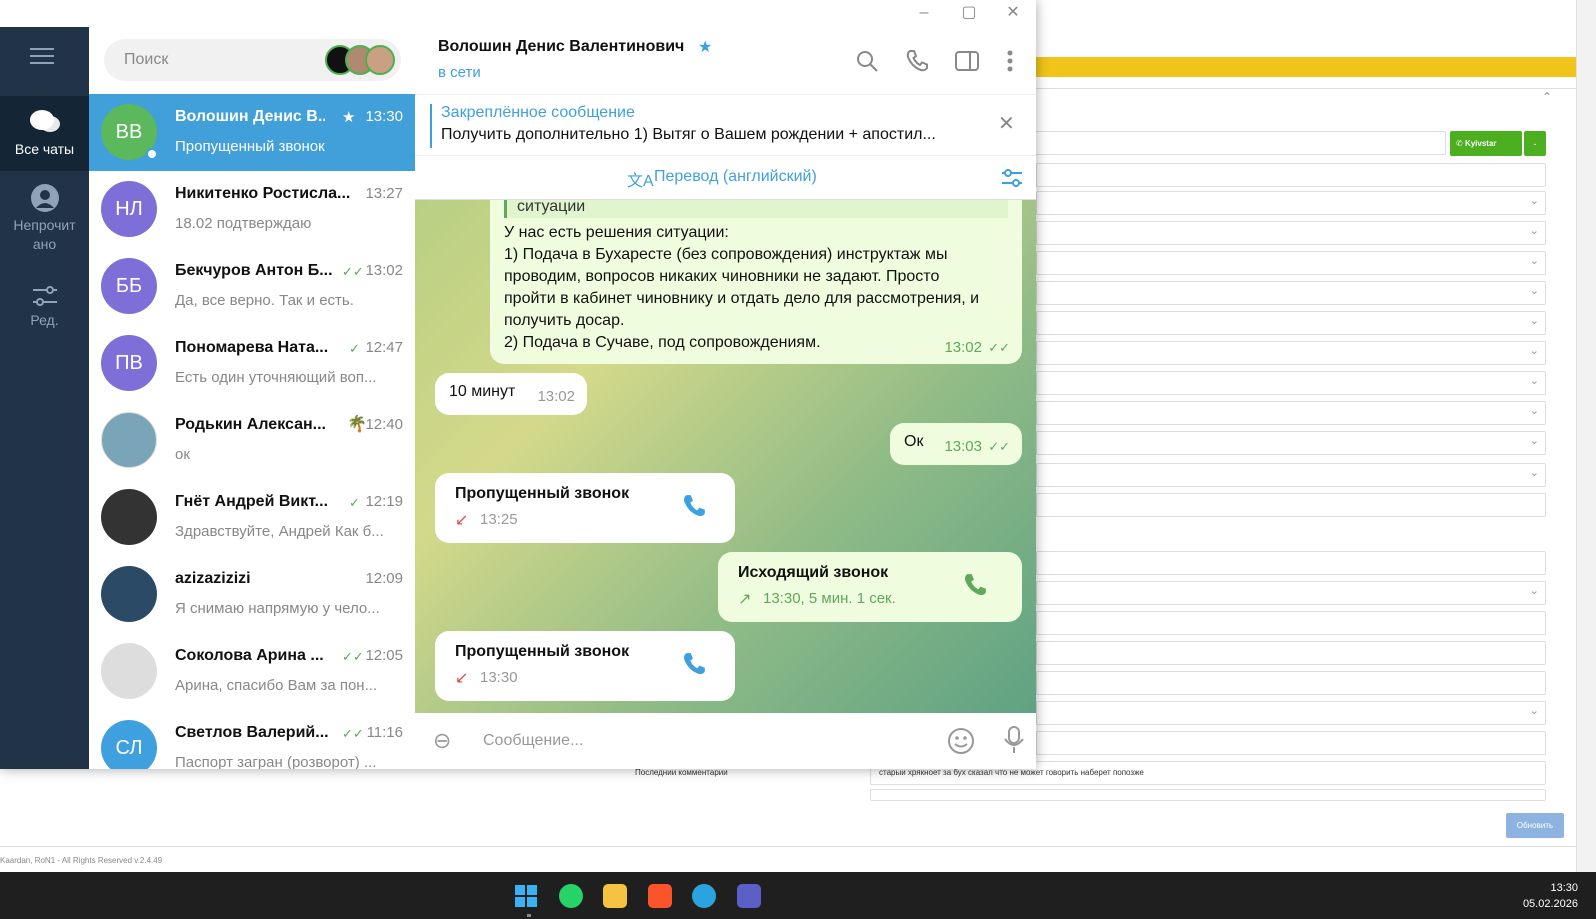 Image resolution: width=1596 pixels, height=919 pixels. Describe the element at coordinates (44, 199) in the screenshot. I see `person-icon` at that location.